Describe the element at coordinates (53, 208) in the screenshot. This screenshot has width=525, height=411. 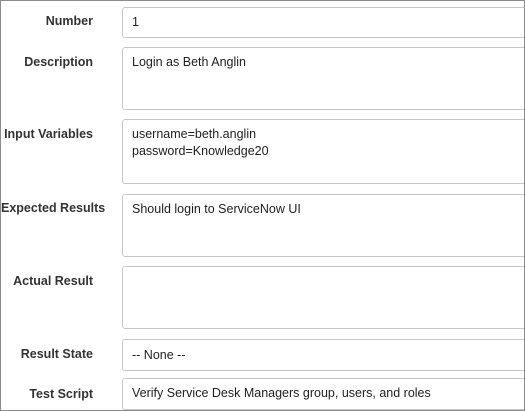
I see `expected-results-label: Expected Results` at that location.